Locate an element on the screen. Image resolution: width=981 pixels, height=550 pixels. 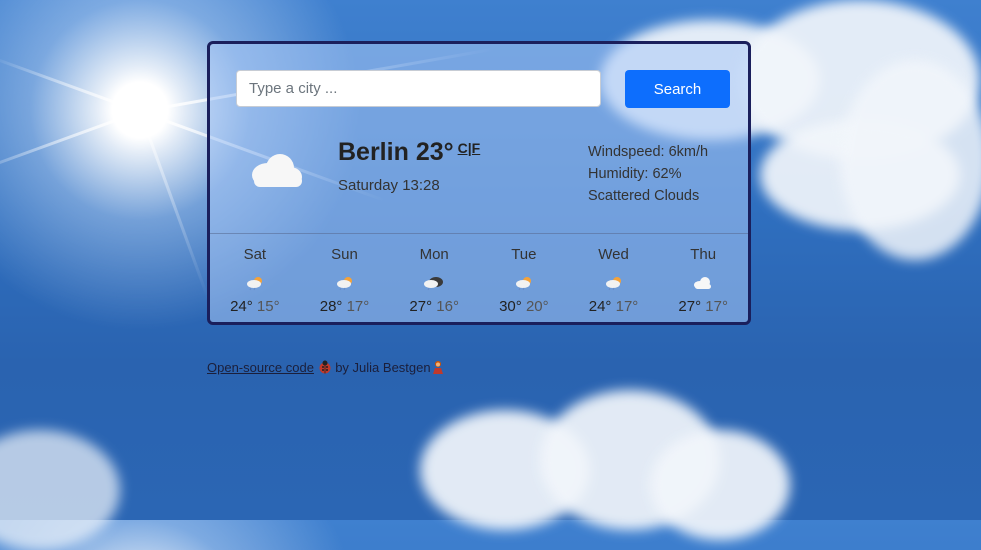
forecast-day: Sat 24° 15° is located at coordinates (255, 280).